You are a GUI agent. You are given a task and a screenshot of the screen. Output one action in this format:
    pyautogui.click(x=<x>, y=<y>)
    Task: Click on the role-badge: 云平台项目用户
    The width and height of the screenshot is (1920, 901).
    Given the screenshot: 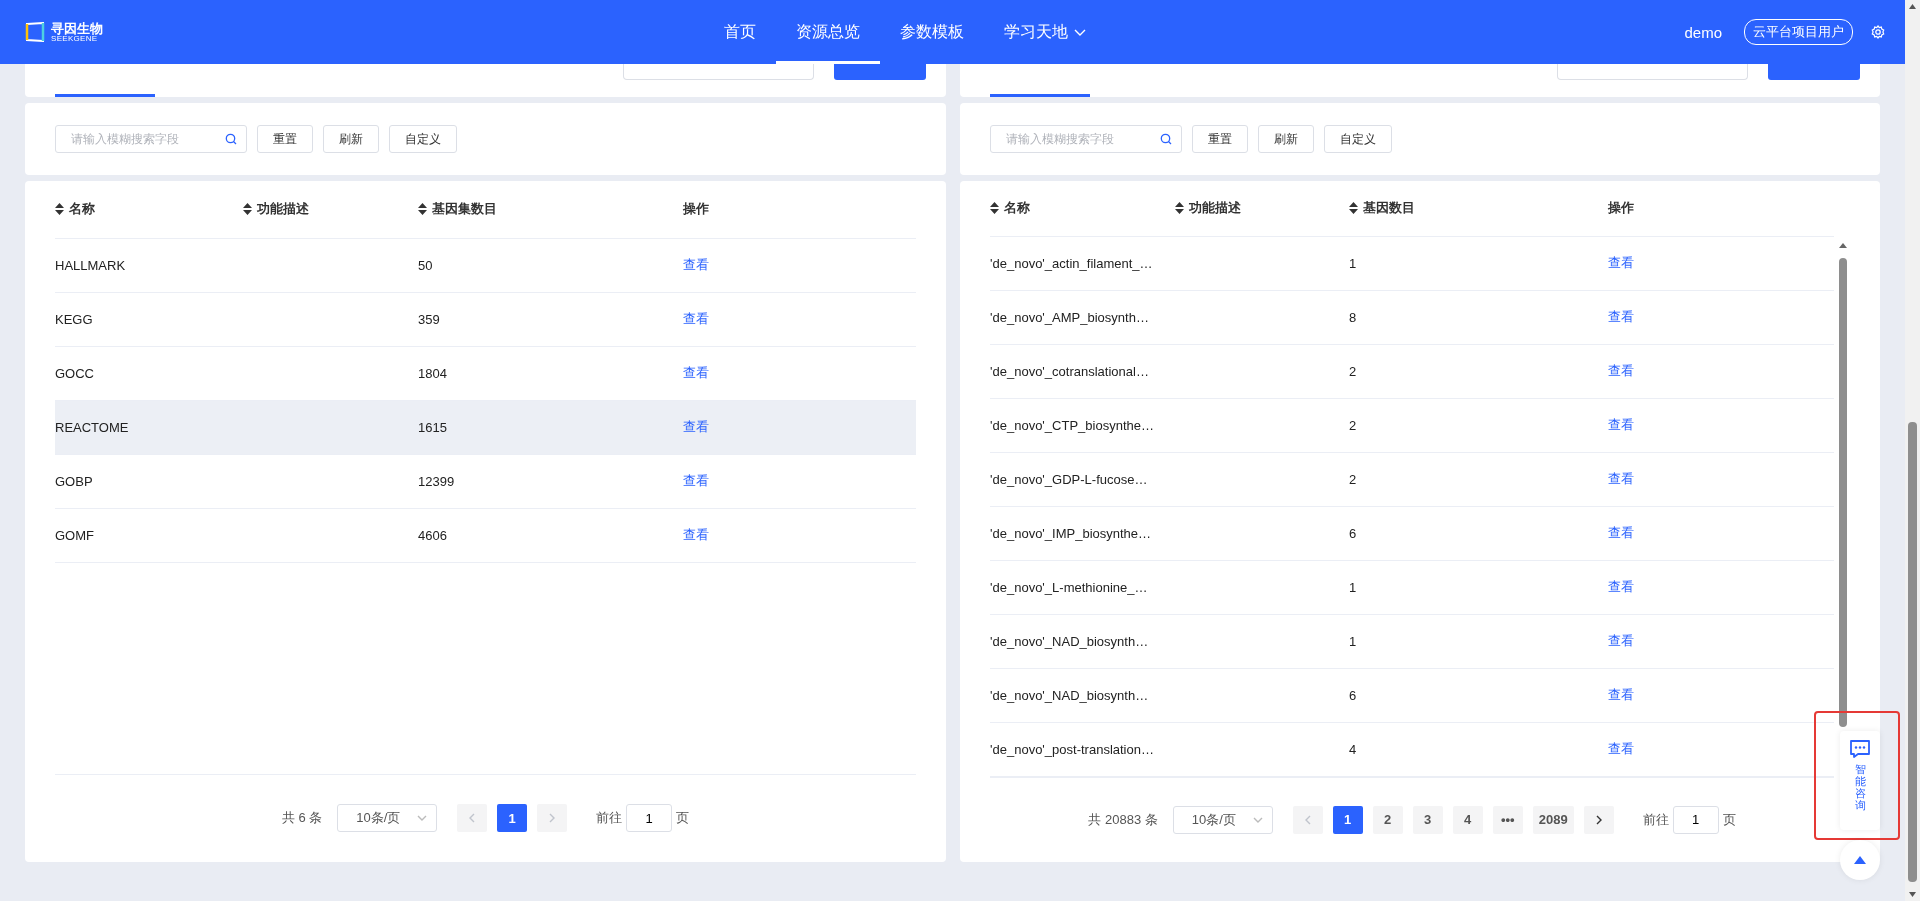 What is the action you would take?
    pyautogui.click(x=1798, y=32)
    